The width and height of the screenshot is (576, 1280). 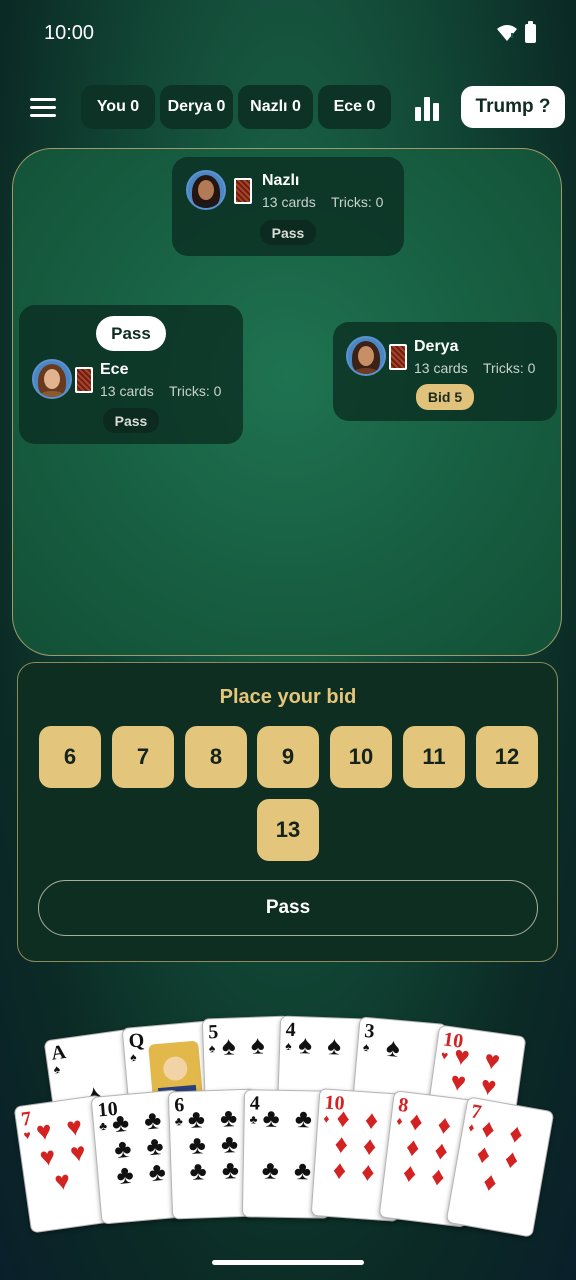 What do you see at coordinates (436, 346) in the screenshot?
I see `player-name: Derya` at bounding box center [436, 346].